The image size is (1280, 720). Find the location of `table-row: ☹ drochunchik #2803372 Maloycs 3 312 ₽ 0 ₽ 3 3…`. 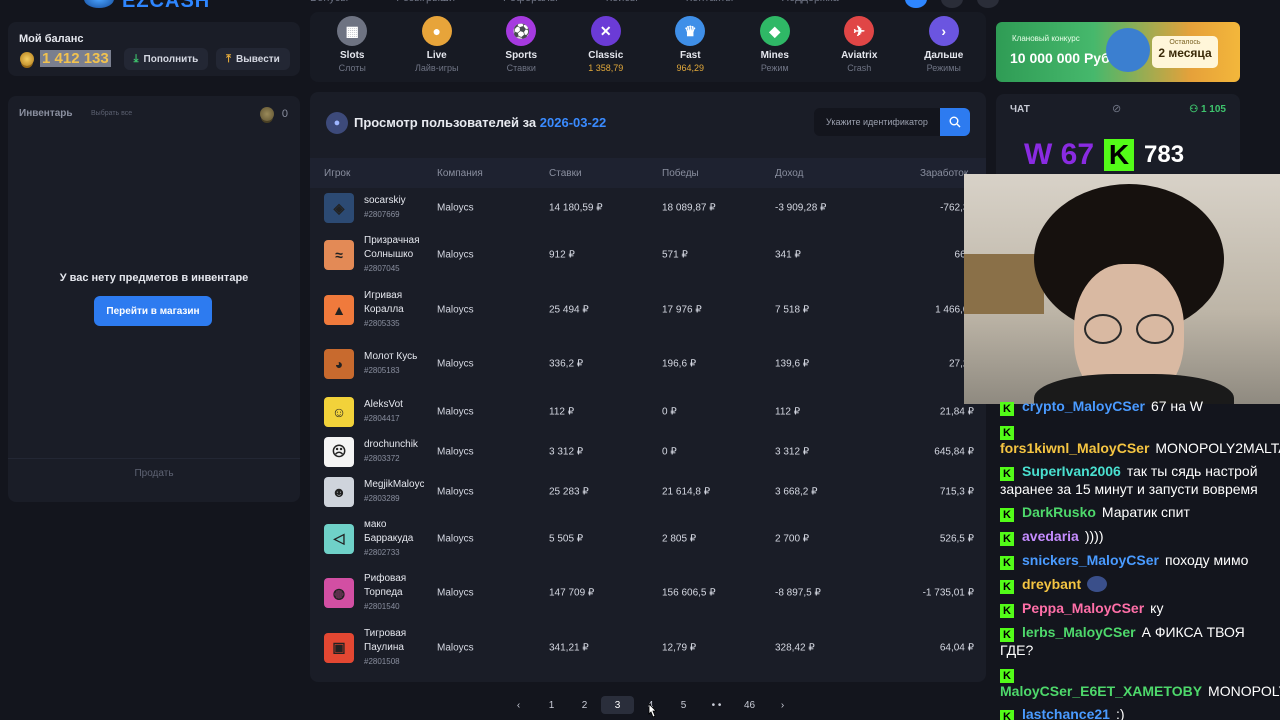

table-row: ☹ drochunchik #2803372 Maloycs 3 312 ₽ 0 ₽ 3 3… is located at coordinates (648, 452).